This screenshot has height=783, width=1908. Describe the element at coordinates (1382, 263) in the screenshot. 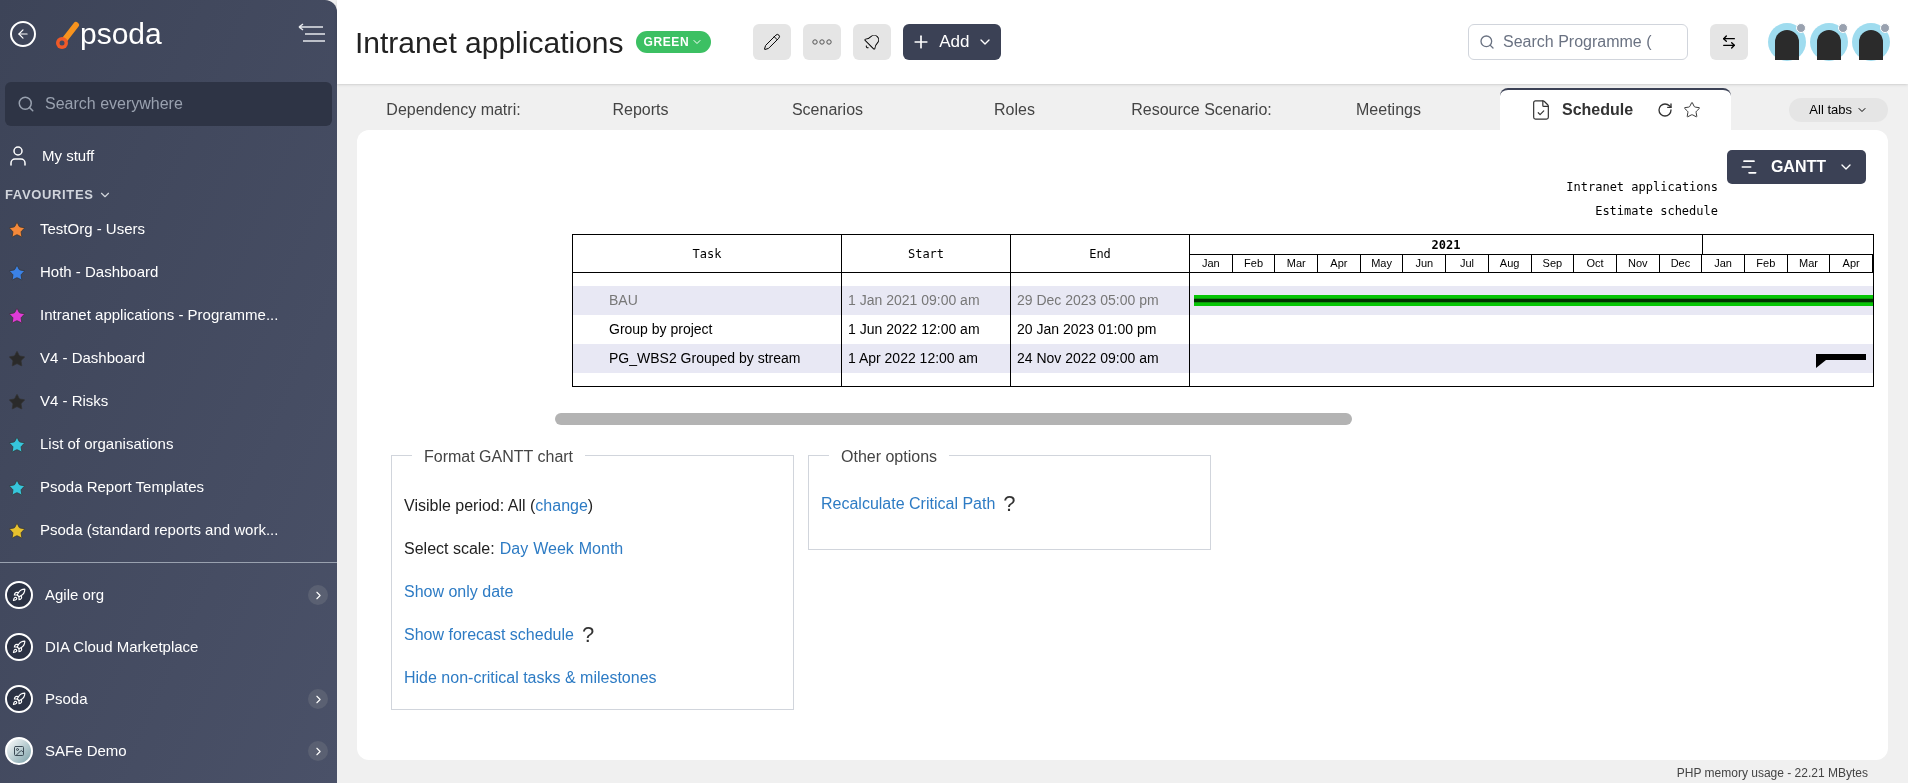

I see `month-header: May` at that location.